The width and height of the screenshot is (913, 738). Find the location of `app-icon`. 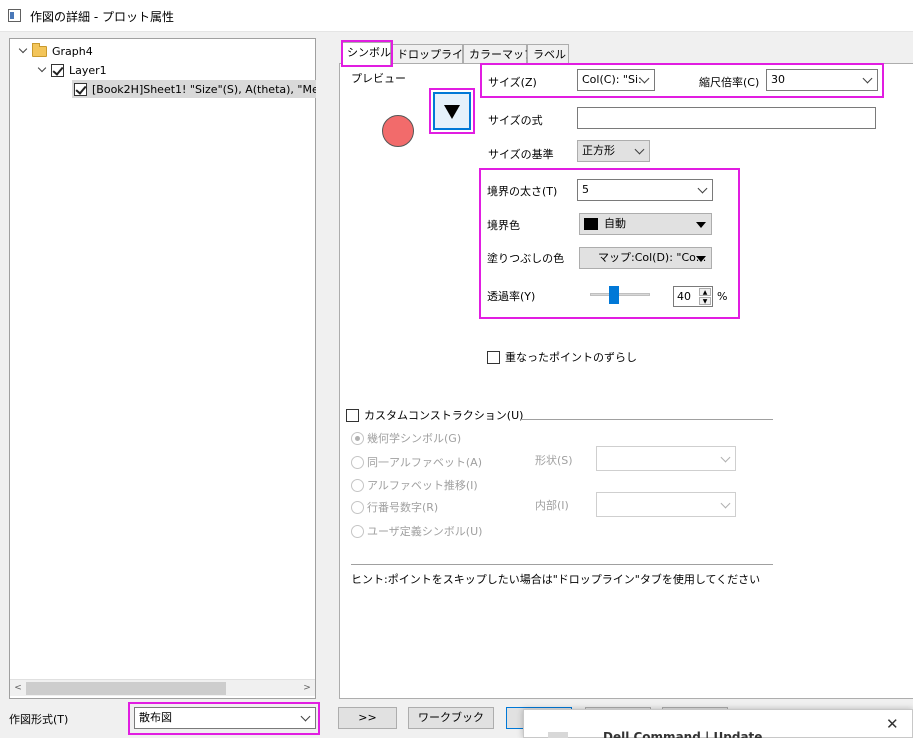

app-icon is located at coordinates (14, 15).